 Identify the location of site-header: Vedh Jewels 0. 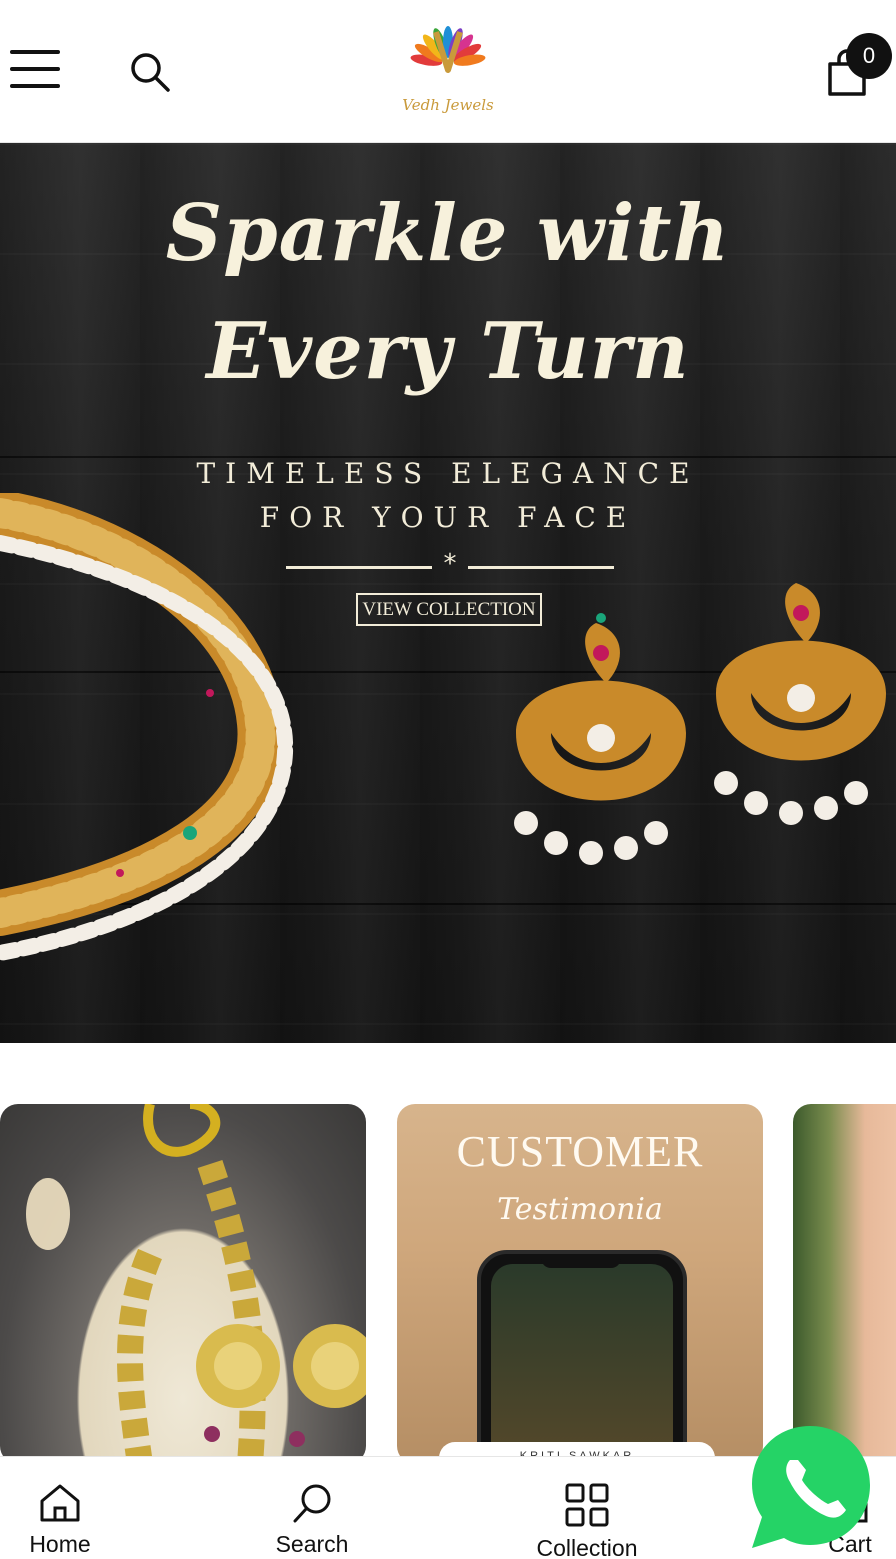
(448, 71).